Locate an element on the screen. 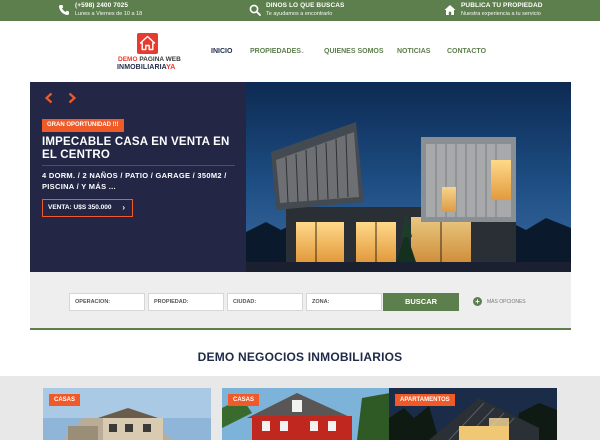 This screenshot has width=600, height=440. price-button: VENTA: U$S 350.000 › is located at coordinates (87, 208).